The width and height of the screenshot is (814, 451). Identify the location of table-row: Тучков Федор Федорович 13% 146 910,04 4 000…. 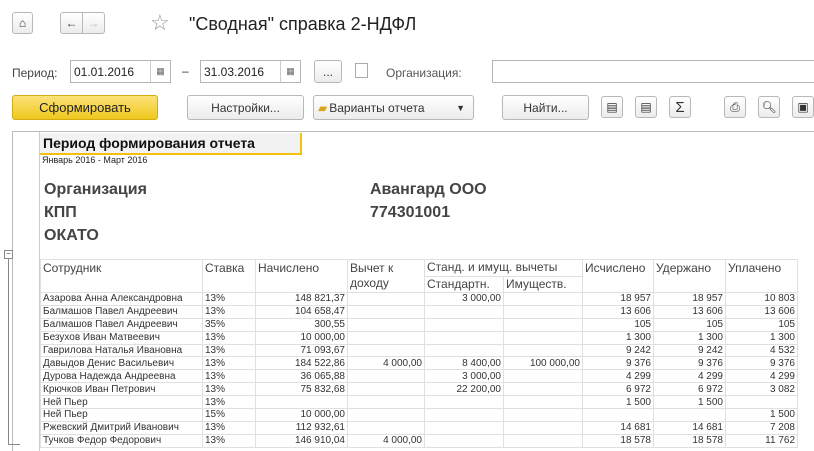
(419, 440).